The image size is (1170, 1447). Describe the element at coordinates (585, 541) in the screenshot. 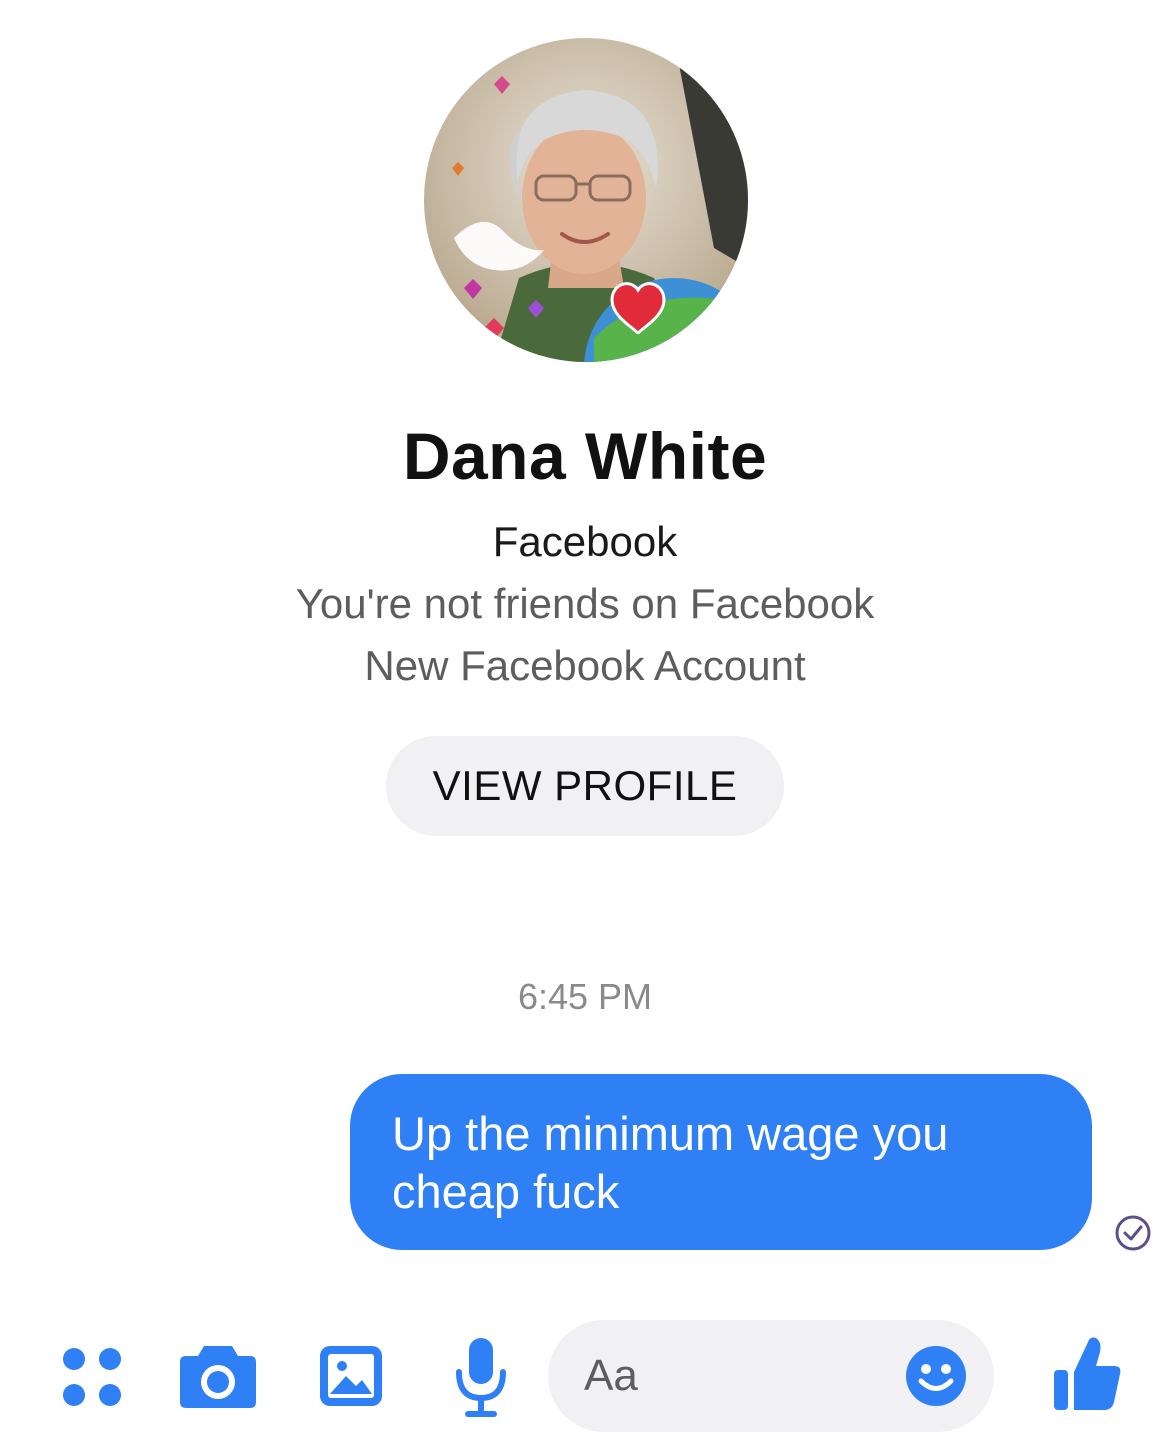

I see `contact-source: Facebook` at that location.